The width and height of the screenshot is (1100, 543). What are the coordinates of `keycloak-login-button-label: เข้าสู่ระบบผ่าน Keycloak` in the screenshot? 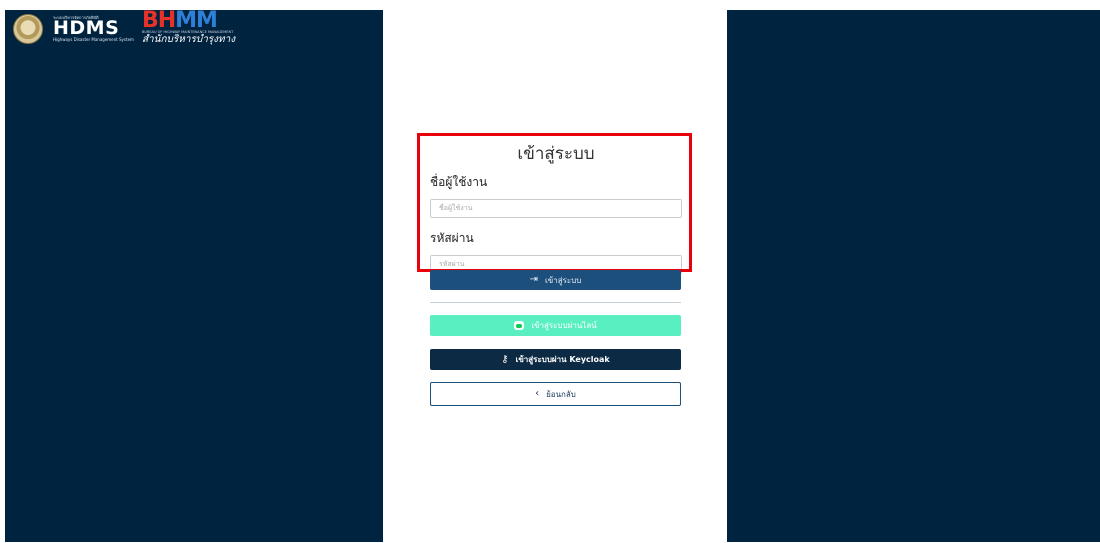 It's located at (562, 359).